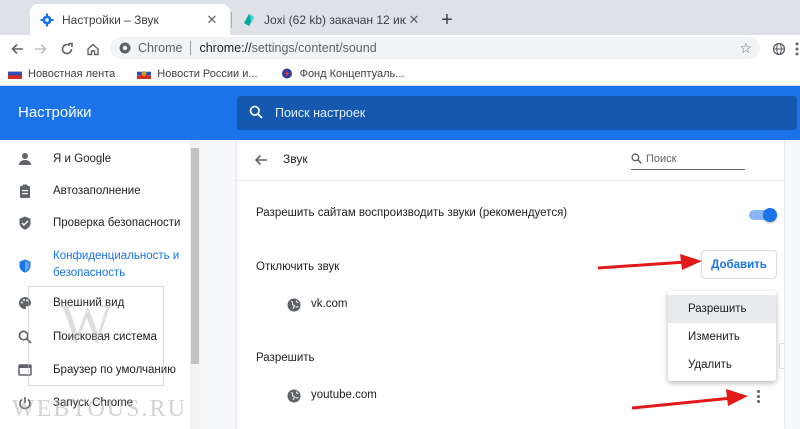 This screenshot has width=800, height=429. What do you see at coordinates (298, 267) in the screenshot?
I see `mute-section-label: Отключить звук` at bounding box center [298, 267].